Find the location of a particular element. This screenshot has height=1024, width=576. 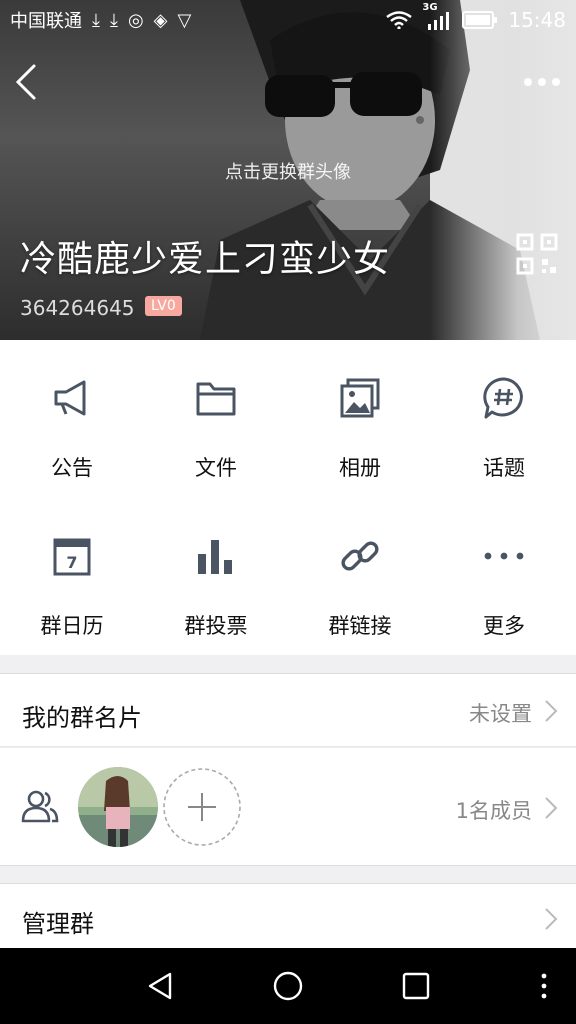

nav-back-button is located at coordinates (160, 986).